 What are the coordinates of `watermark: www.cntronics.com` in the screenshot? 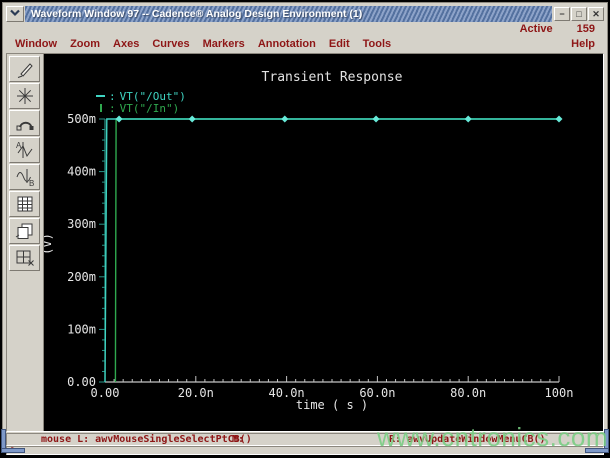 It's located at (492, 437).